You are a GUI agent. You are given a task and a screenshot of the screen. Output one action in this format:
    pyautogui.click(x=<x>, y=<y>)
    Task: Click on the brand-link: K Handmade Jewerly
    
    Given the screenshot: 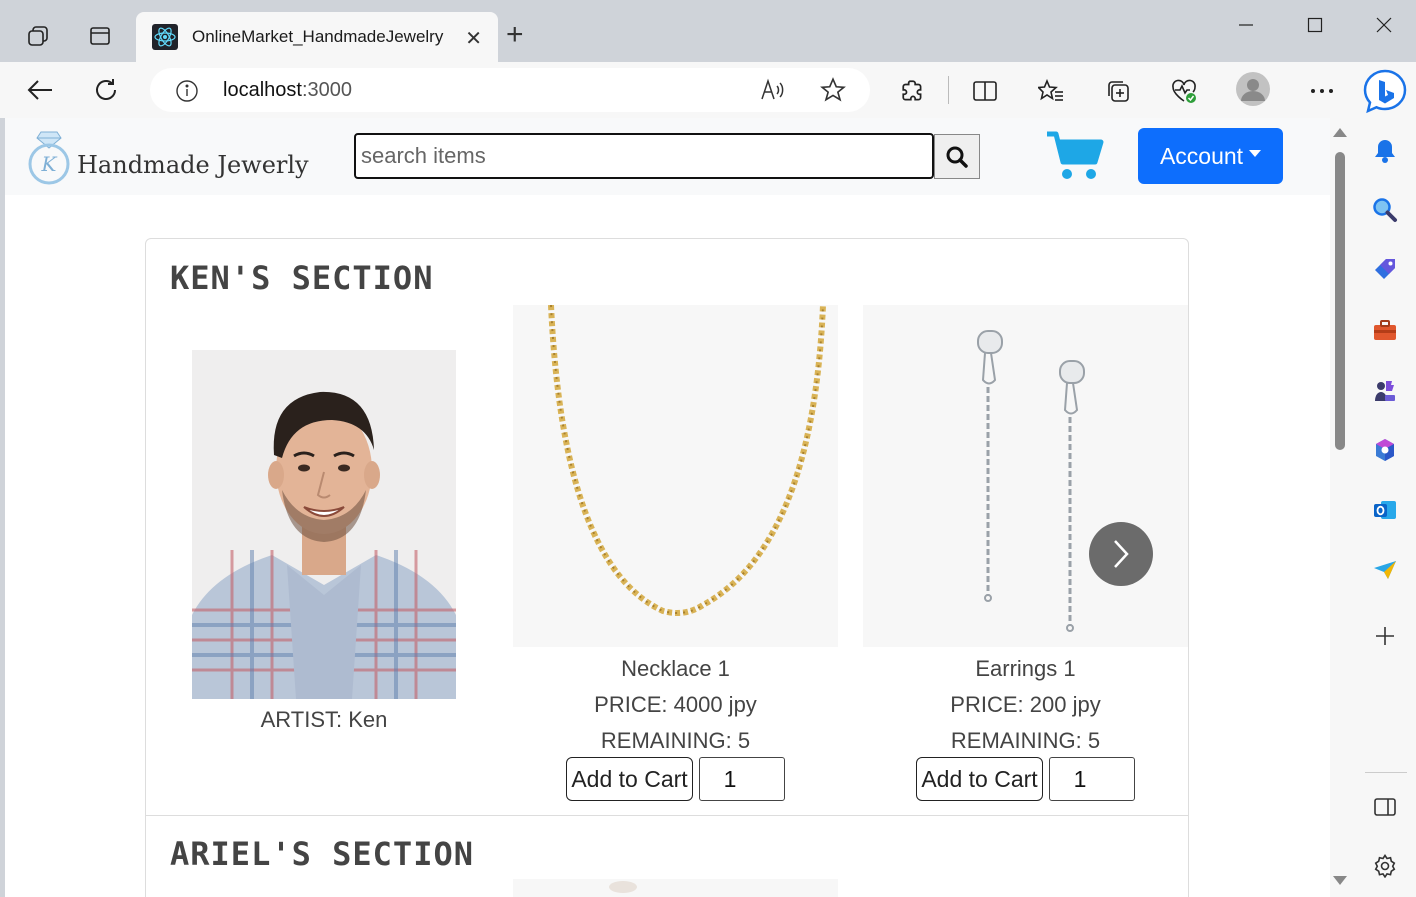 What is the action you would take?
    pyautogui.click(x=167, y=156)
    